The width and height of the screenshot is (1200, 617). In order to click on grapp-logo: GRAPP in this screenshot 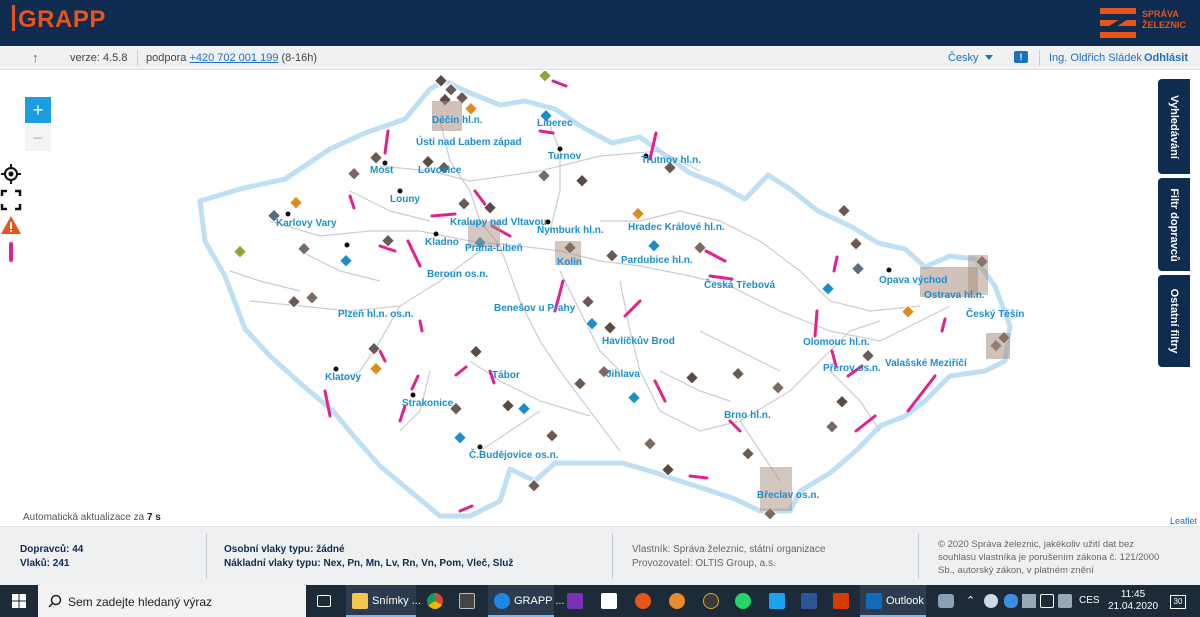, I will do `click(59, 19)`.